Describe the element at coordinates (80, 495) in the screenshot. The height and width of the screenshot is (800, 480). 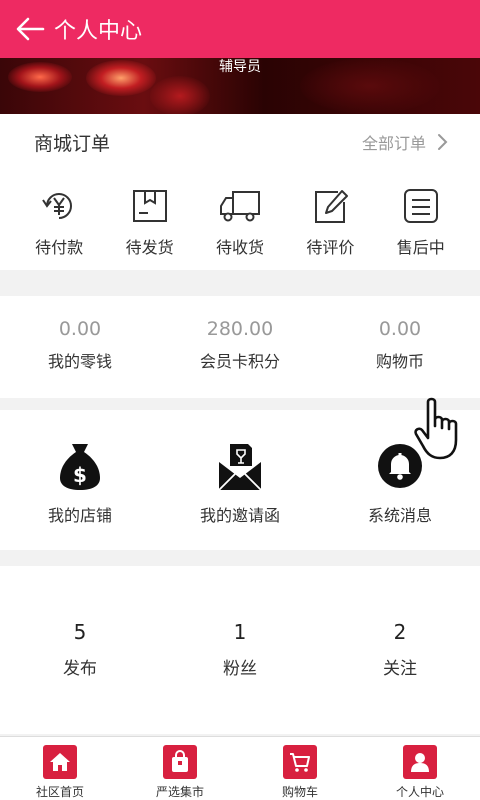
I see `my-shop-button: $ 我的店铺` at that location.